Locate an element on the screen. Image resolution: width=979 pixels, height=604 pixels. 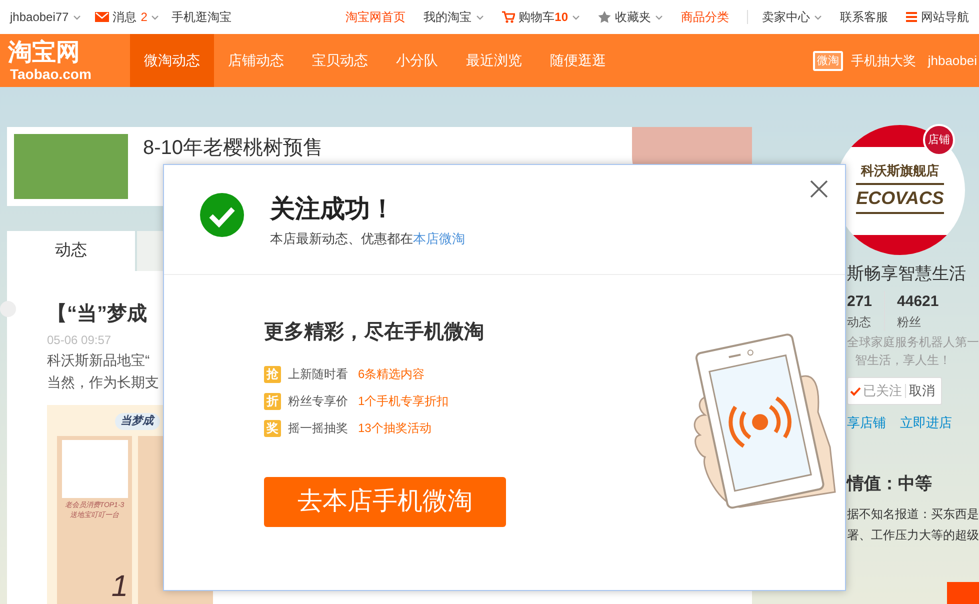
cart-icon is located at coordinates (508, 17).